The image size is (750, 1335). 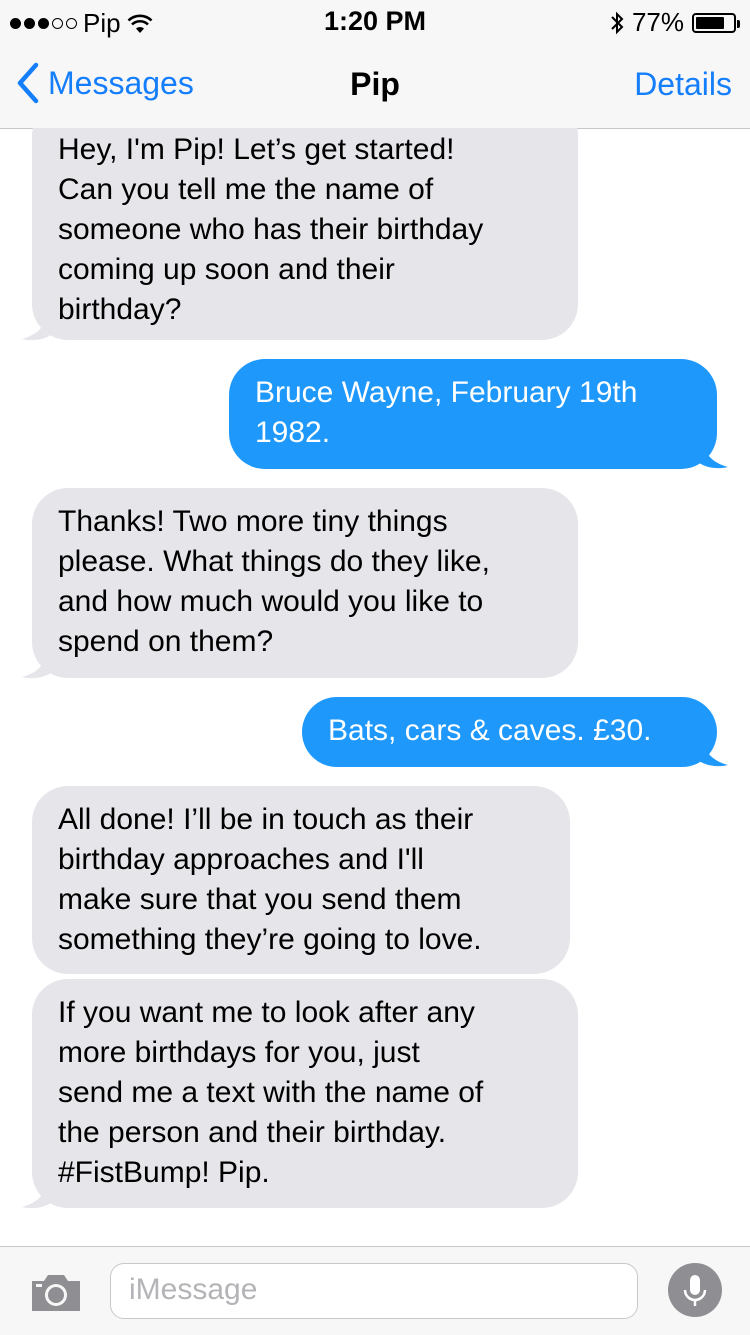 I want to click on status-bar: Pip 1:20 PM 77%, so click(x=375, y=20).